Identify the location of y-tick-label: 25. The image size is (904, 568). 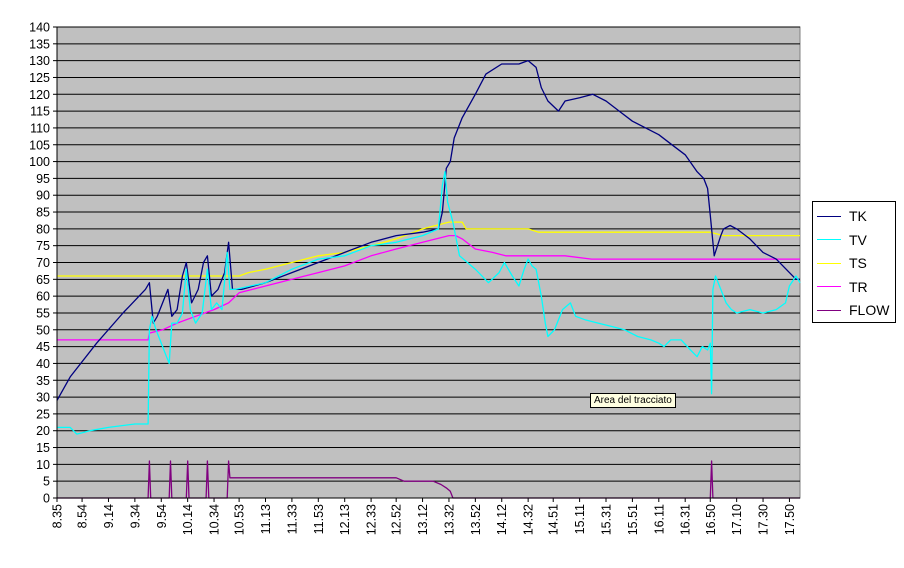
(43, 414).